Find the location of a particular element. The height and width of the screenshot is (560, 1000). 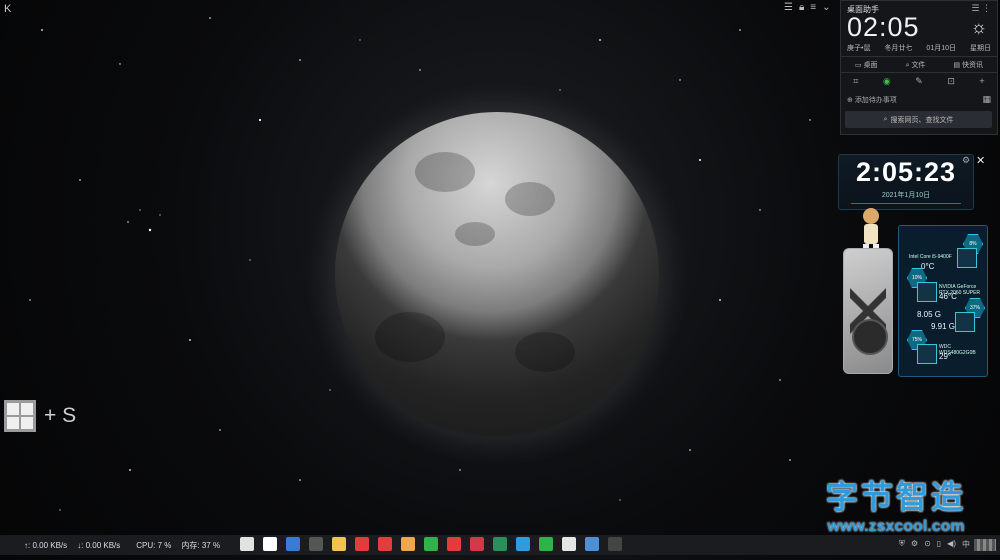

watermark-url: www.zsxcool.com is located at coordinates (896, 526).